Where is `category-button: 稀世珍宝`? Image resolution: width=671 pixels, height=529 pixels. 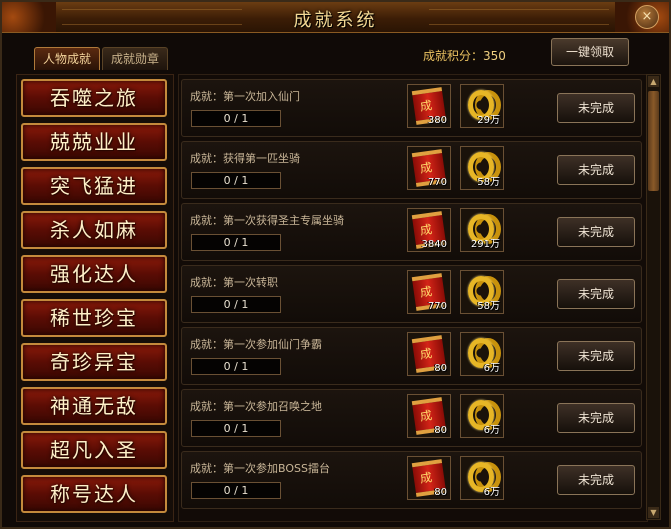
category-button: 稀世珍宝 is located at coordinates (94, 318).